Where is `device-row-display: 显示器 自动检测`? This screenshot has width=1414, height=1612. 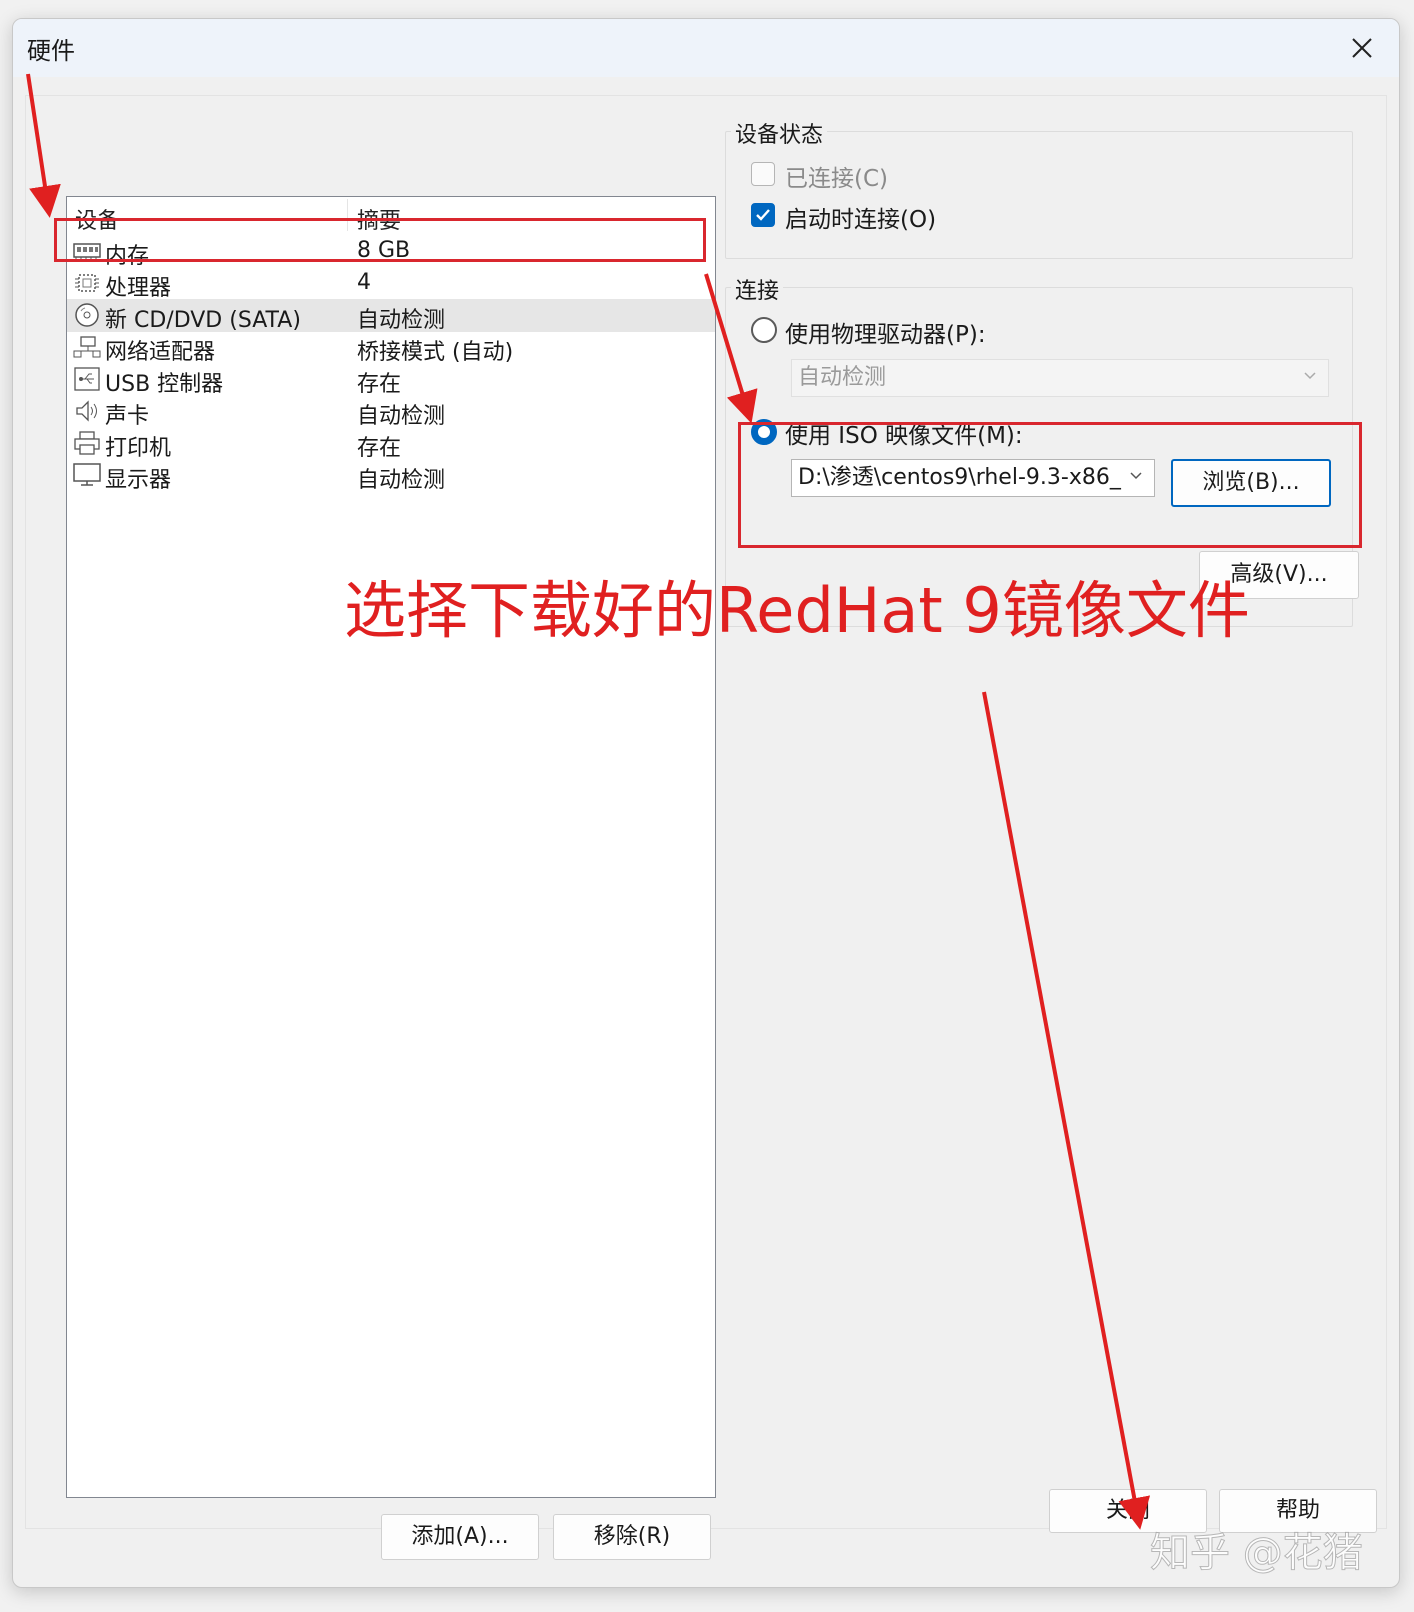
device-row-display: 显示器 自动检测 is located at coordinates (391, 476).